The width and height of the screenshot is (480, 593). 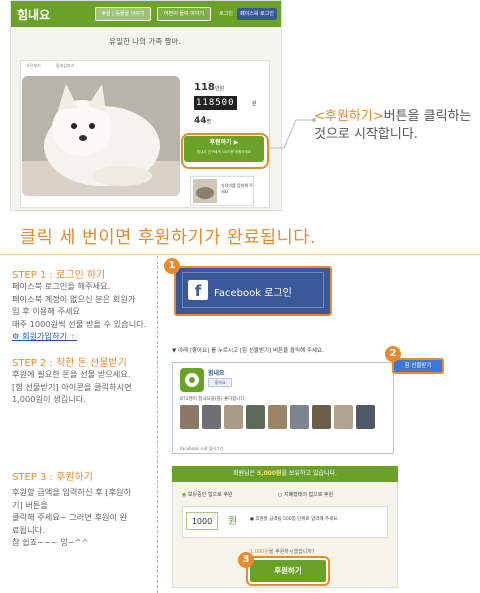 I want to click on step1-line: 입 후 이용해 주세요, so click(x=46, y=311).